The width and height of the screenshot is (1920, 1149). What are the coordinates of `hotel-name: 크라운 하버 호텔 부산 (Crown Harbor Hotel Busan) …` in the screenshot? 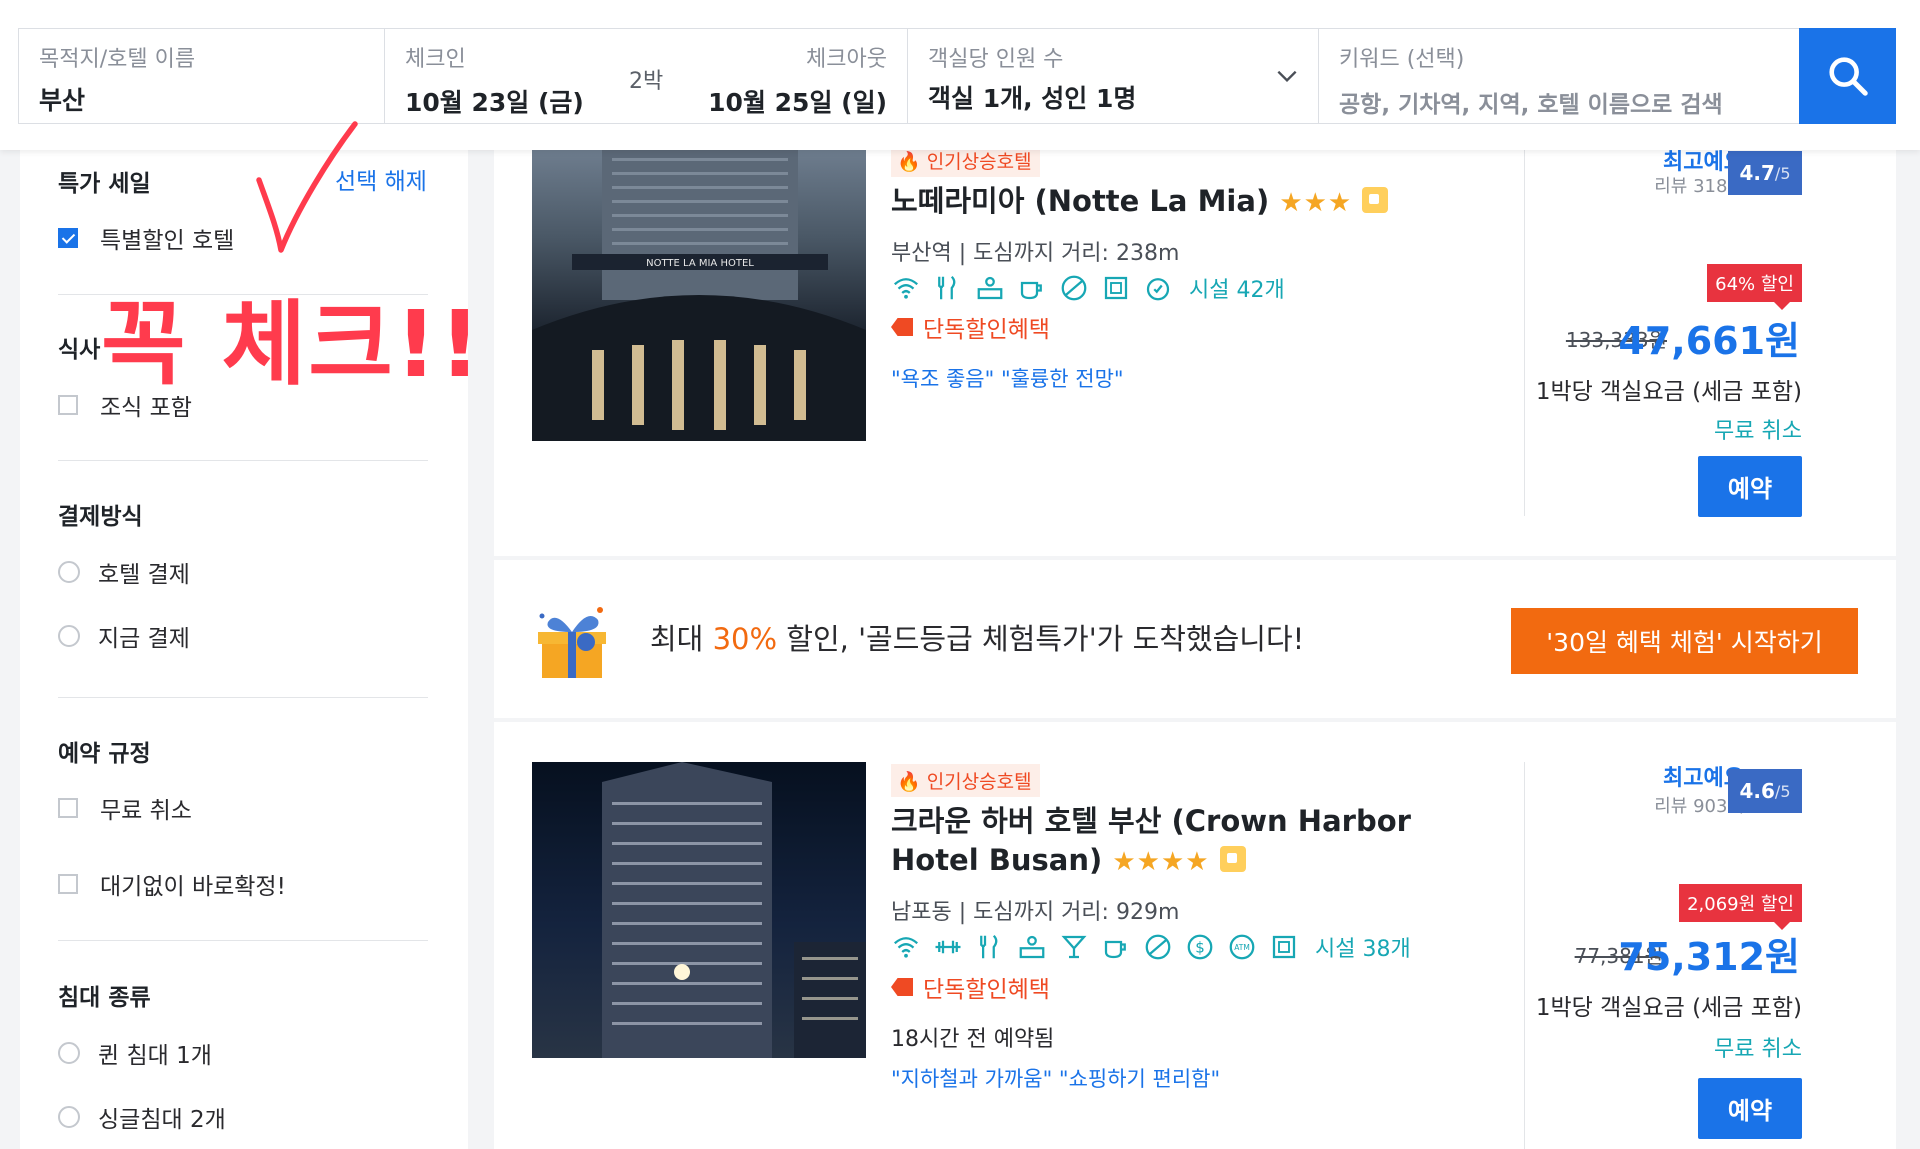 It's located at (1196, 842).